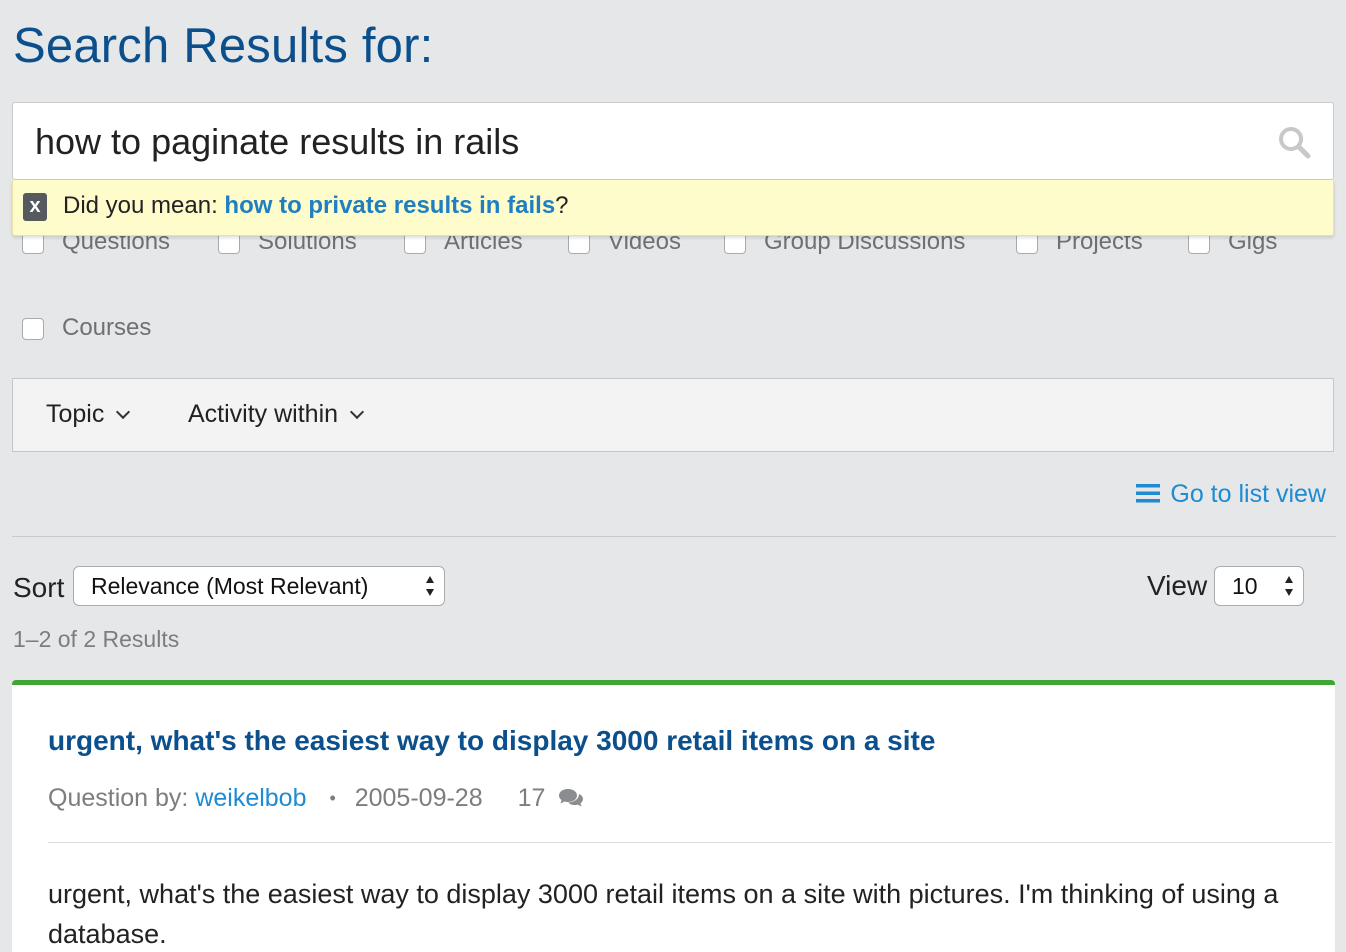 This screenshot has width=1346, height=952. I want to click on search-box, so click(673, 141).